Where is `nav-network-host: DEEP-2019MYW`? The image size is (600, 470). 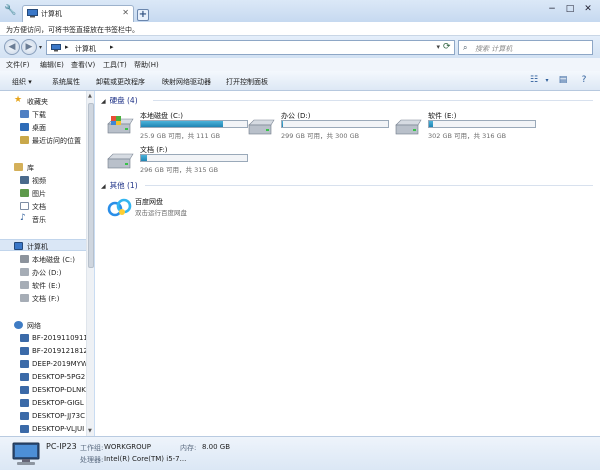
nav-network-host: DEEP-2019MYW is located at coordinates (43, 364).